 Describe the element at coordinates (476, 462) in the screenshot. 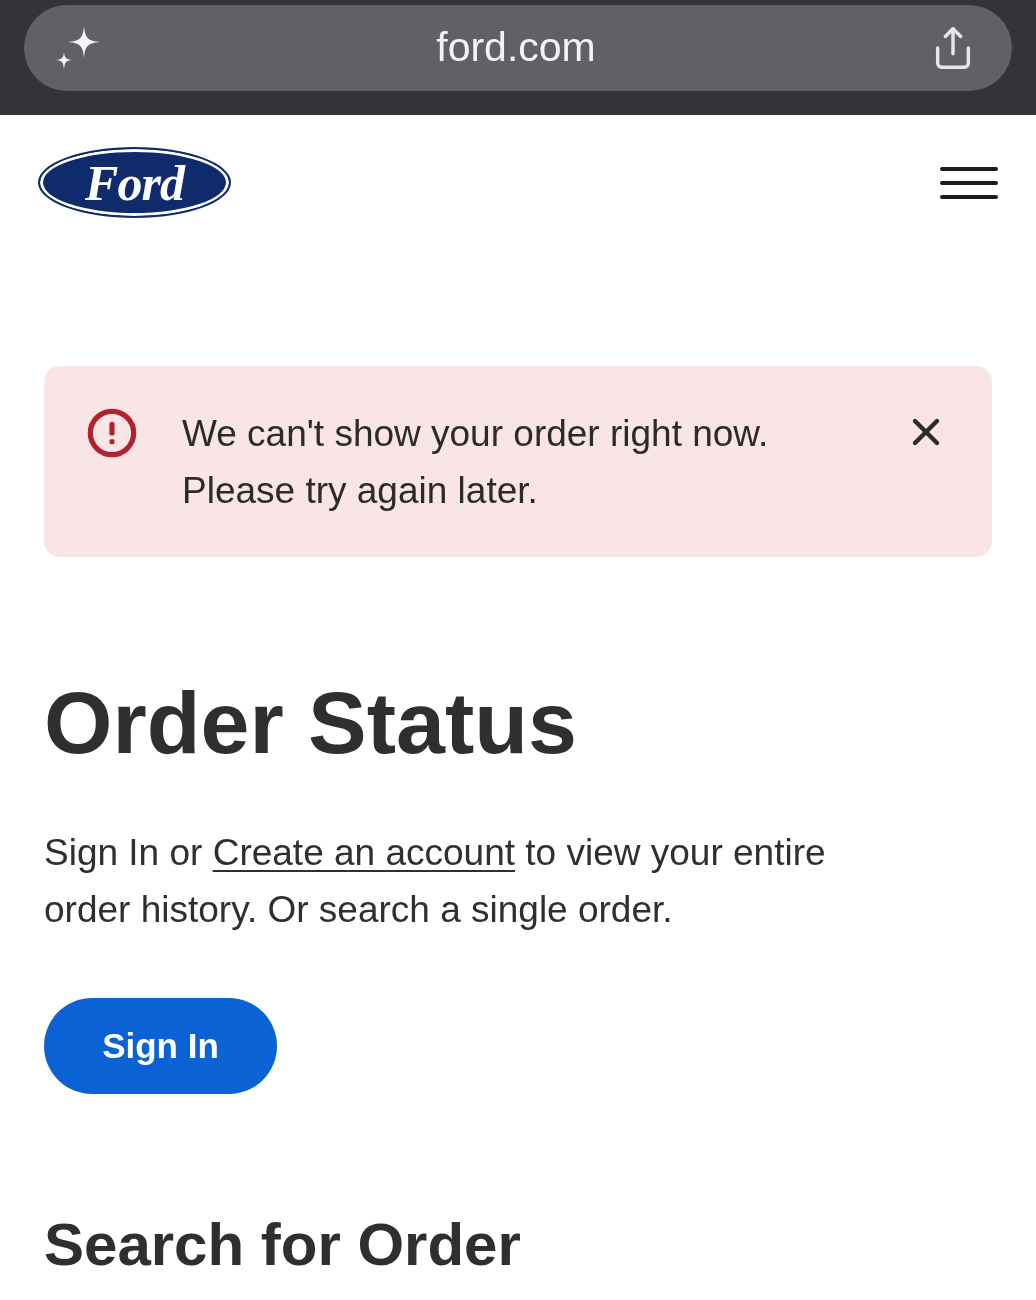

I see `alert-message: We can't show your order right now. Please try again later.` at that location.